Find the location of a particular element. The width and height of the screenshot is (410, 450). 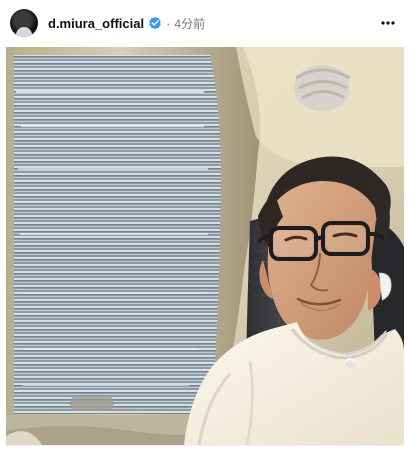

username-link: d.miura_official is located at coordinates (96, 23).